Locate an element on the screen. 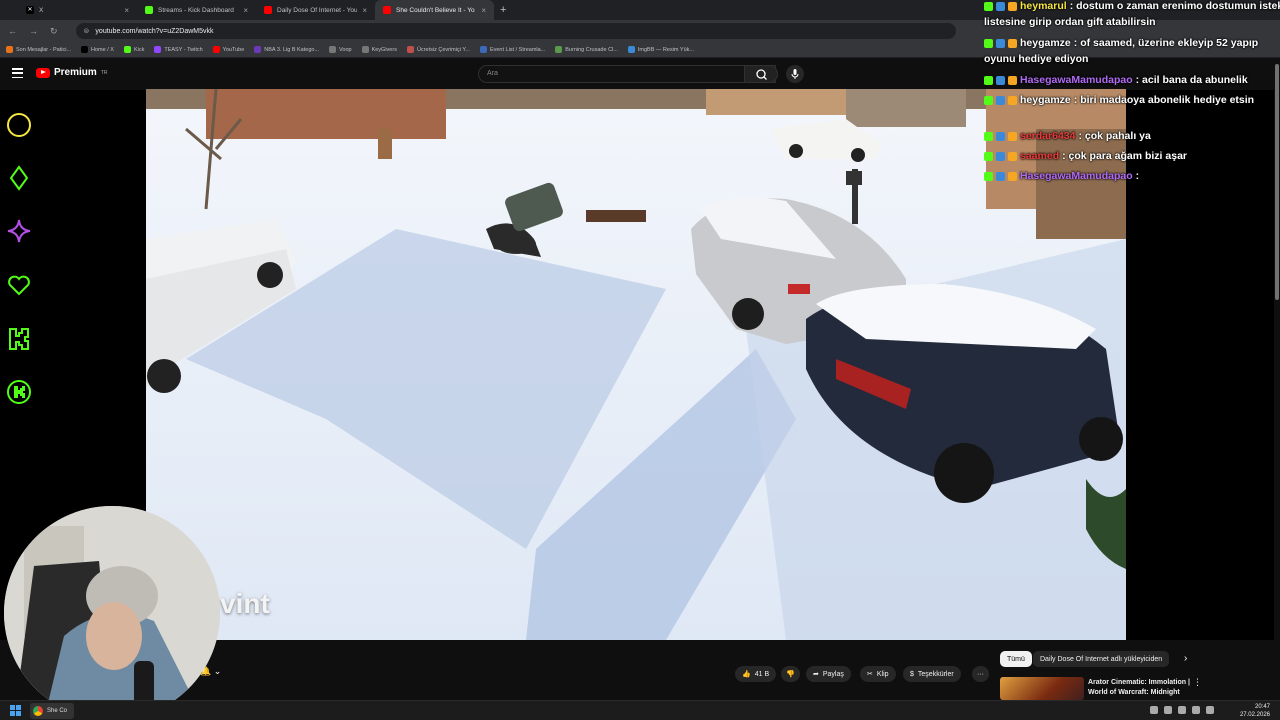 This screenshot has width=1280, height=720. tab-label: Daily Dose Of Internet - YouTube is located at coordinates (317, 10).